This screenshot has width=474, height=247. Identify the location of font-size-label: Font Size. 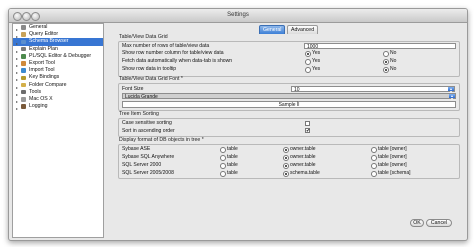
(133, 88).